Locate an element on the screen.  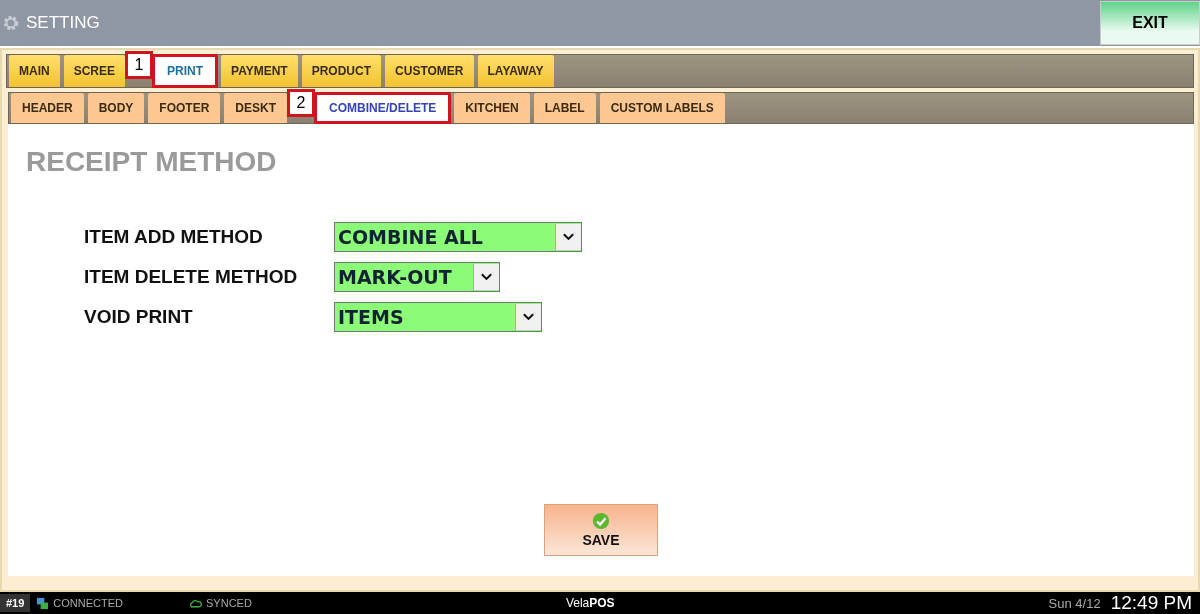
connection-status: CONNECTED is located at coordinates (88, 603).